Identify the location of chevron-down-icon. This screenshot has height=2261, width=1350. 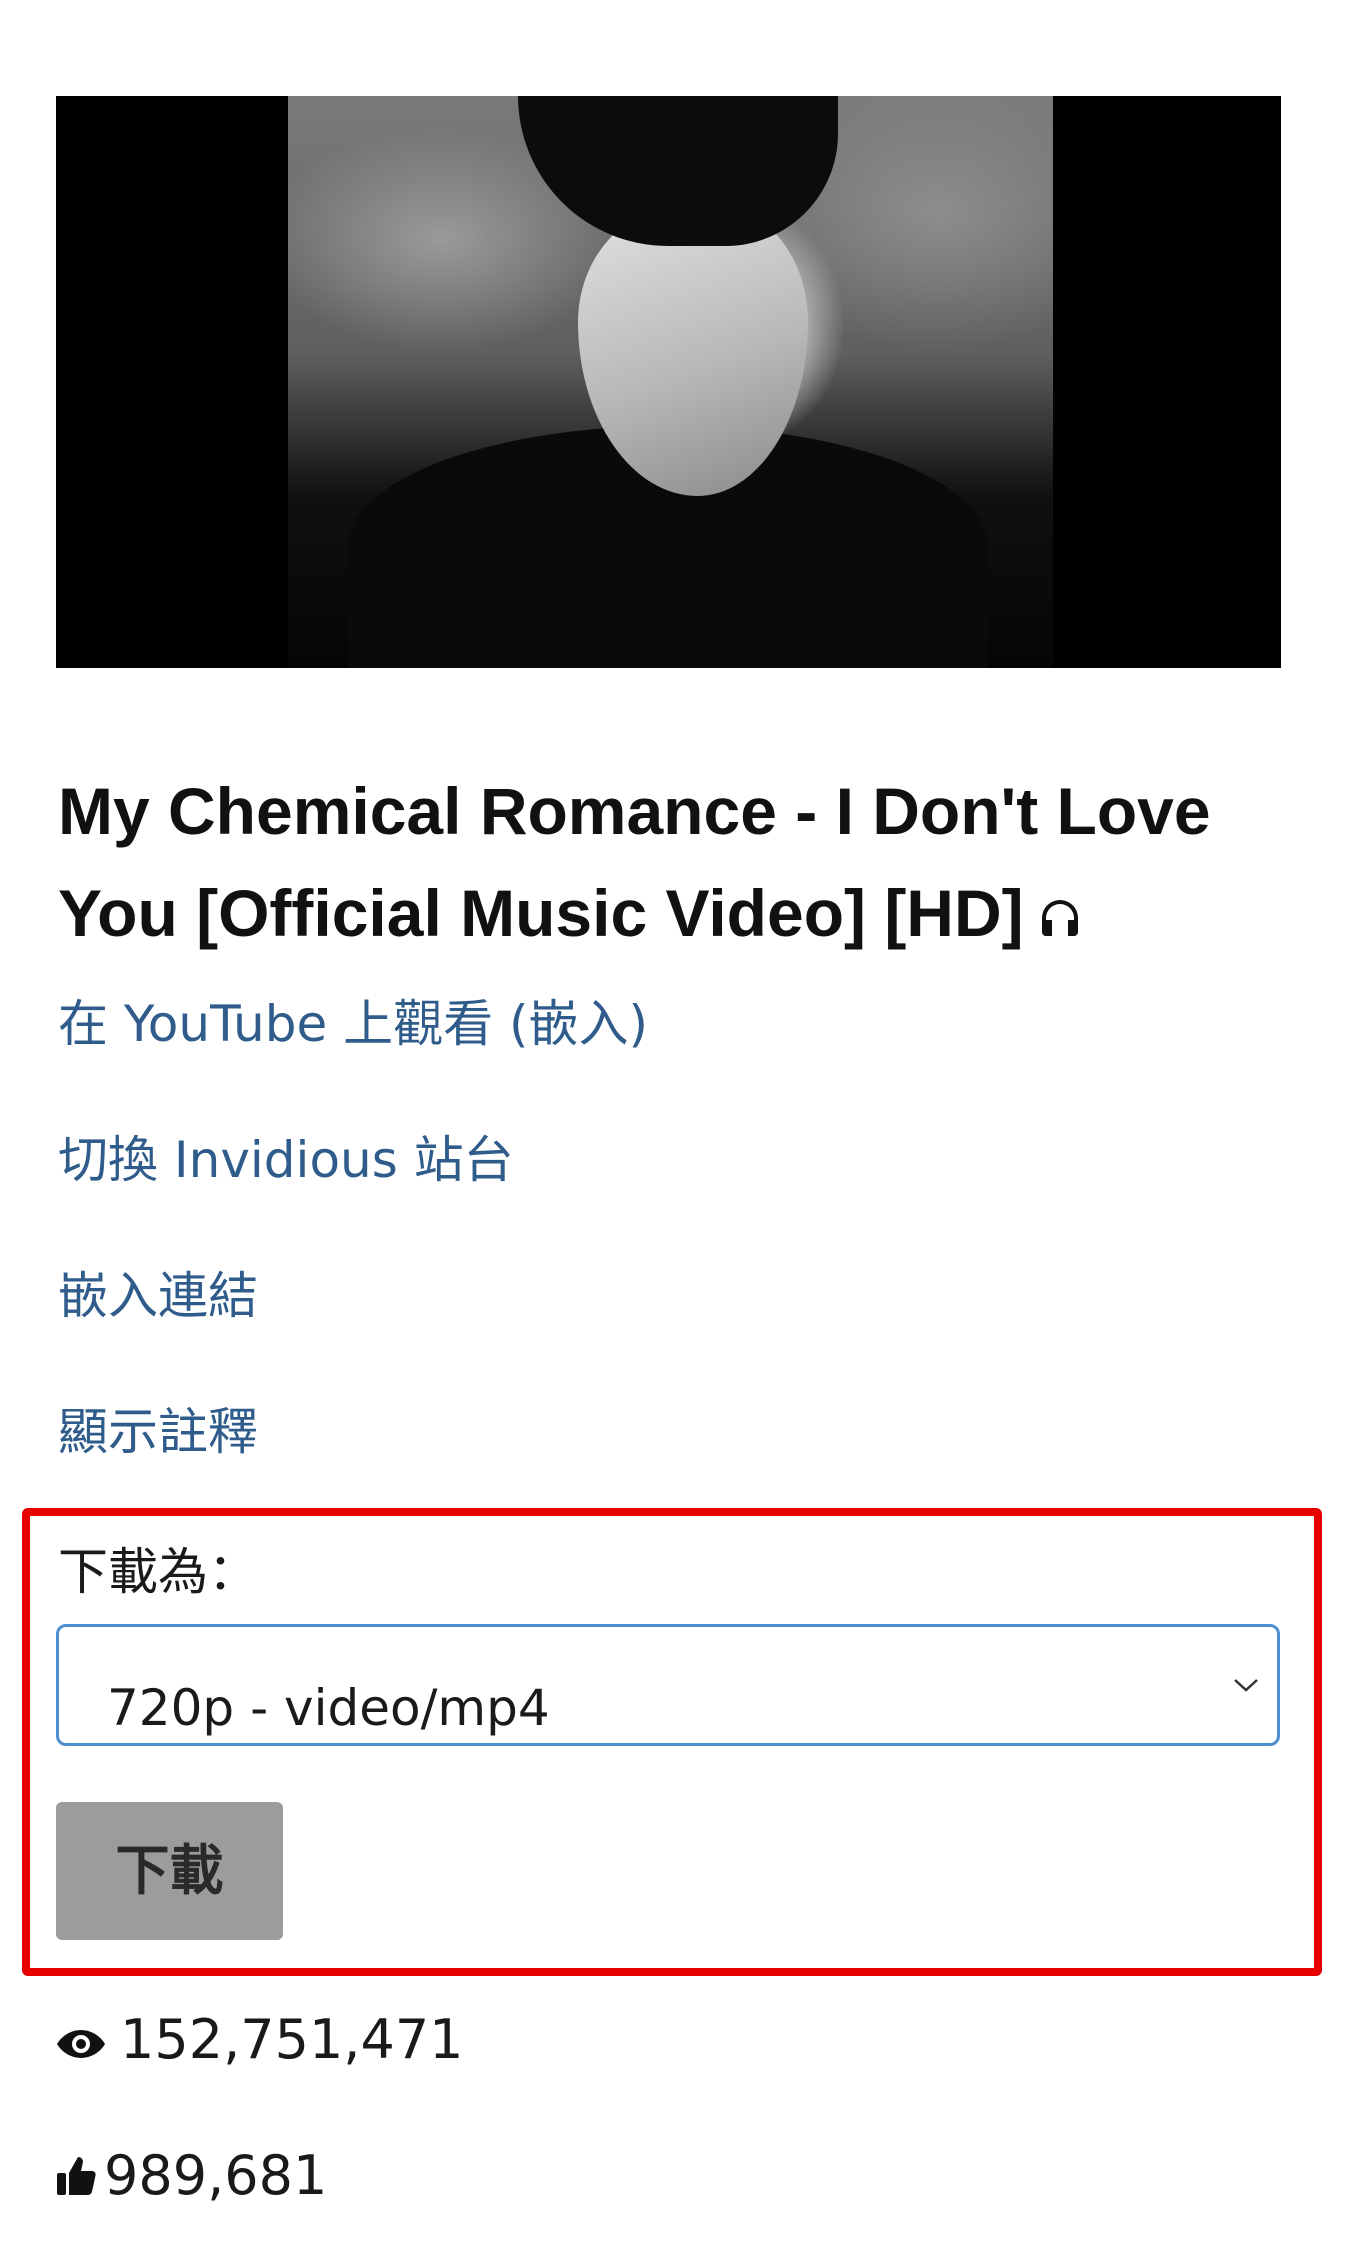
(1246, 1687).